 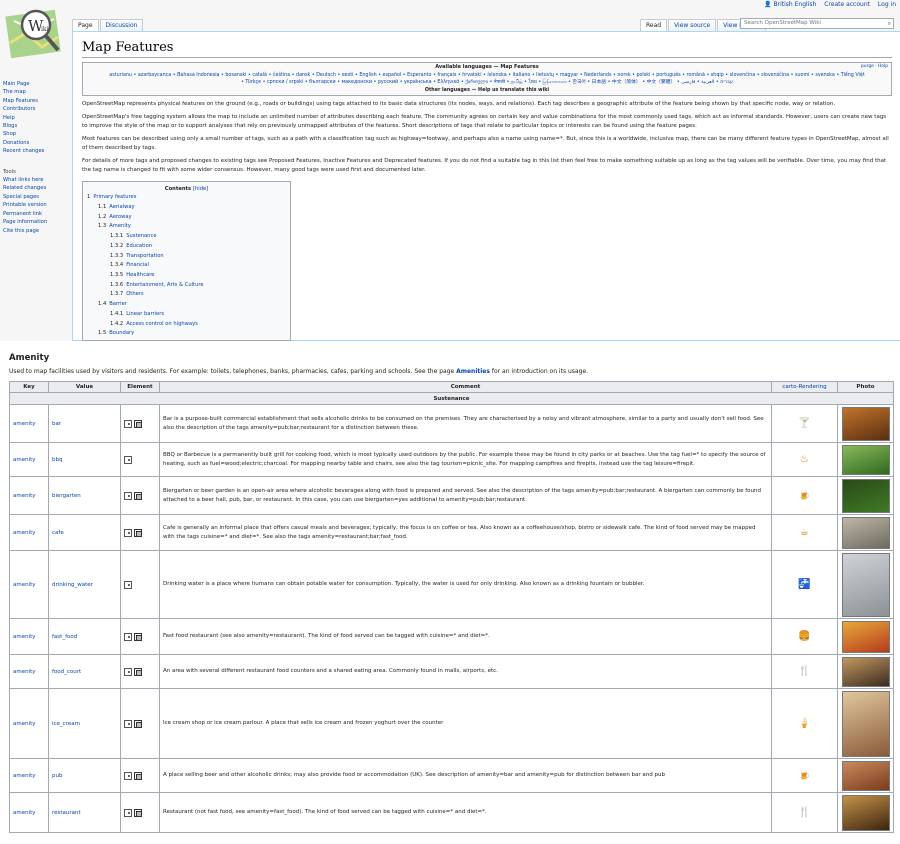 I want to click on toc-item: 1.3.3 Transportation, so click(x=186, y=257).